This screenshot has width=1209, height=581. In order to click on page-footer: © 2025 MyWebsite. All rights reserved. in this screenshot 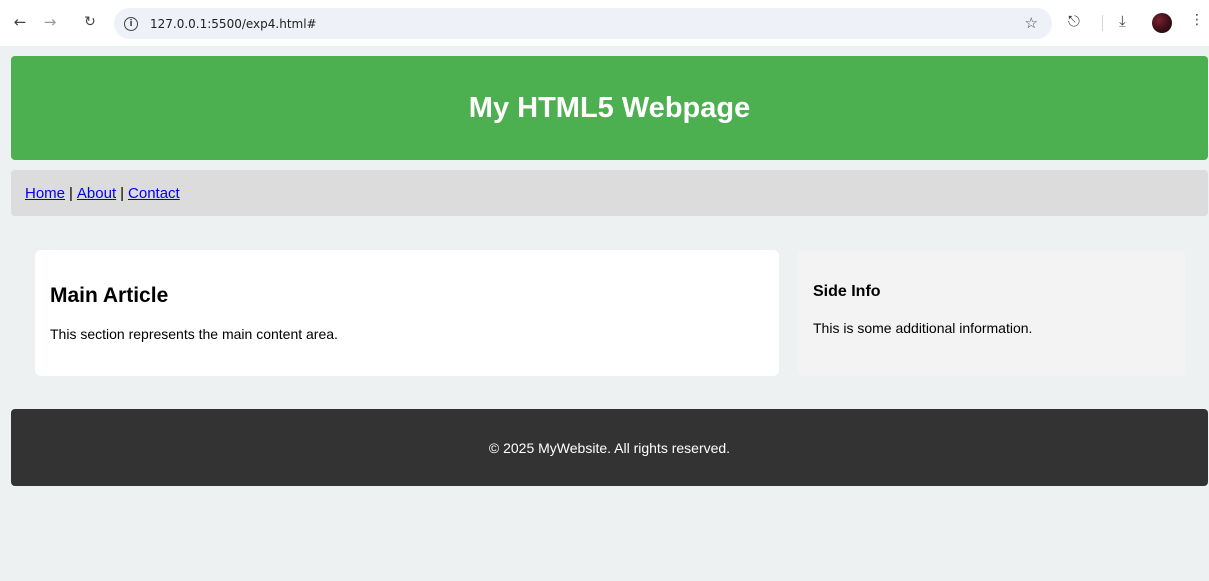, I will do `click(609, 447)`.